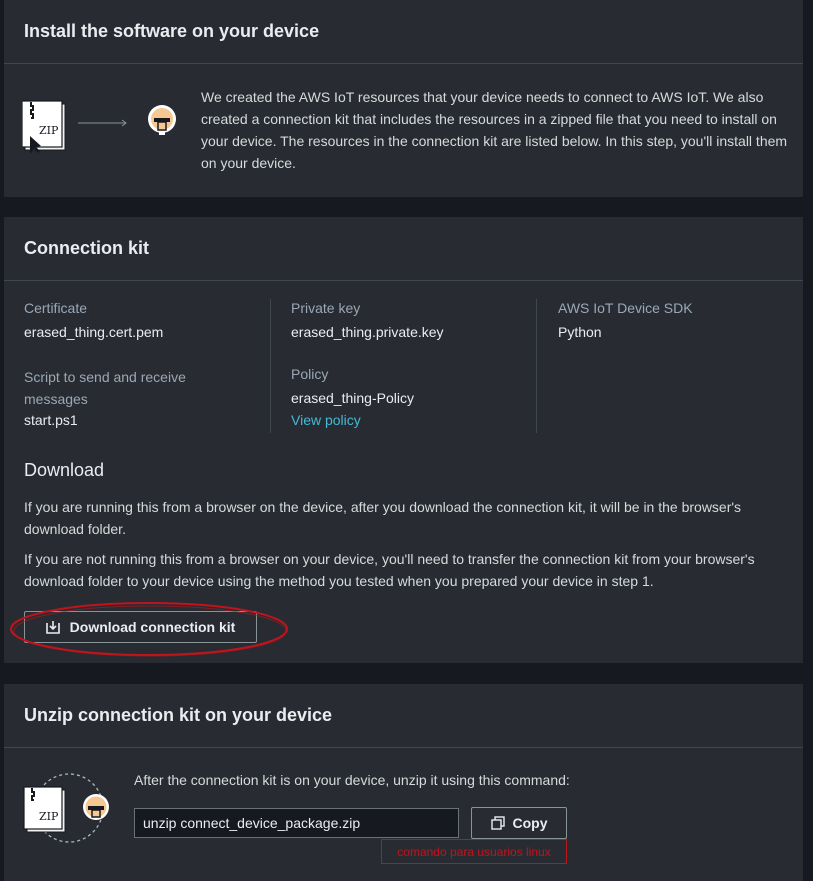 The height and width of the screenshot is (881, 813). I want to click on download-heading: Download, so click(64, 470).